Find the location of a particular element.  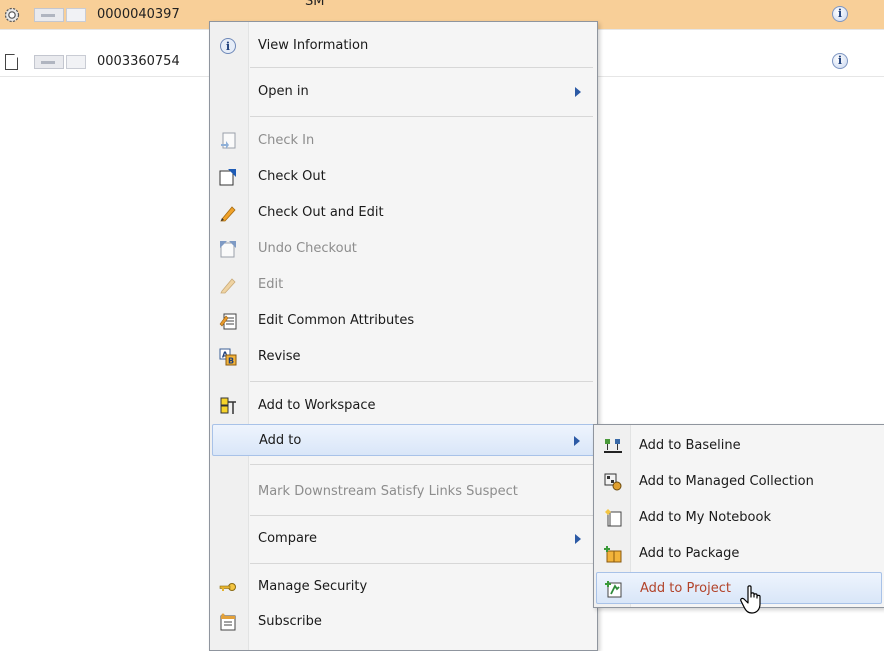

subscribe-icon is located at coordinates (228, 622).